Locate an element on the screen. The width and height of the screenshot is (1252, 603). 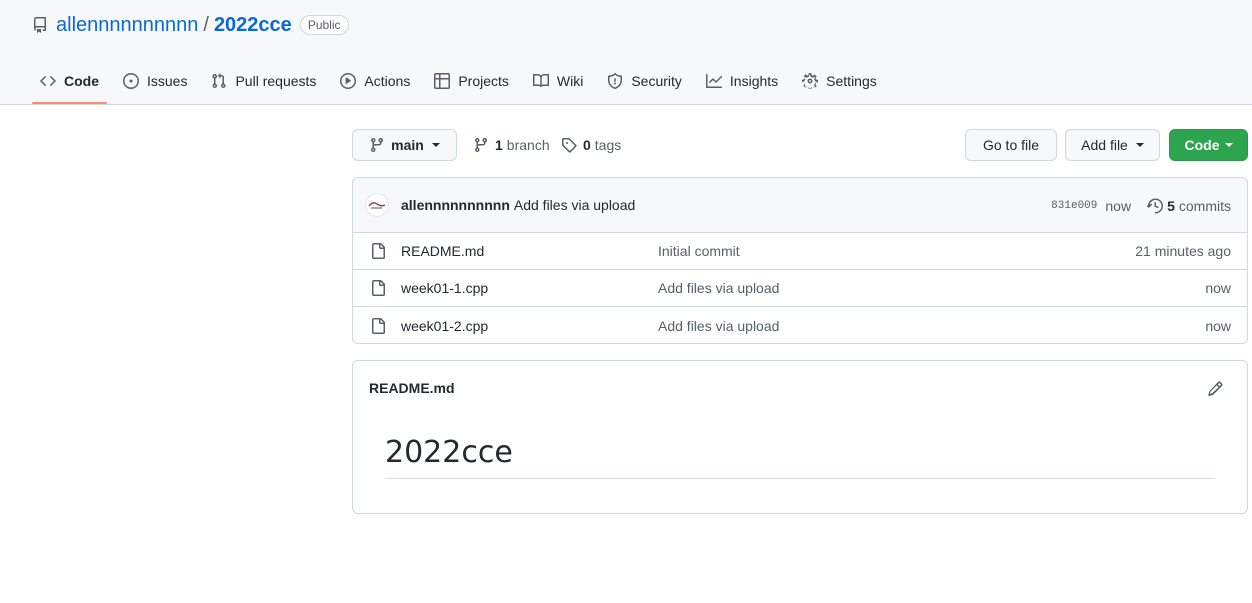
tab-label: Code is located at coordinates (81, 81).